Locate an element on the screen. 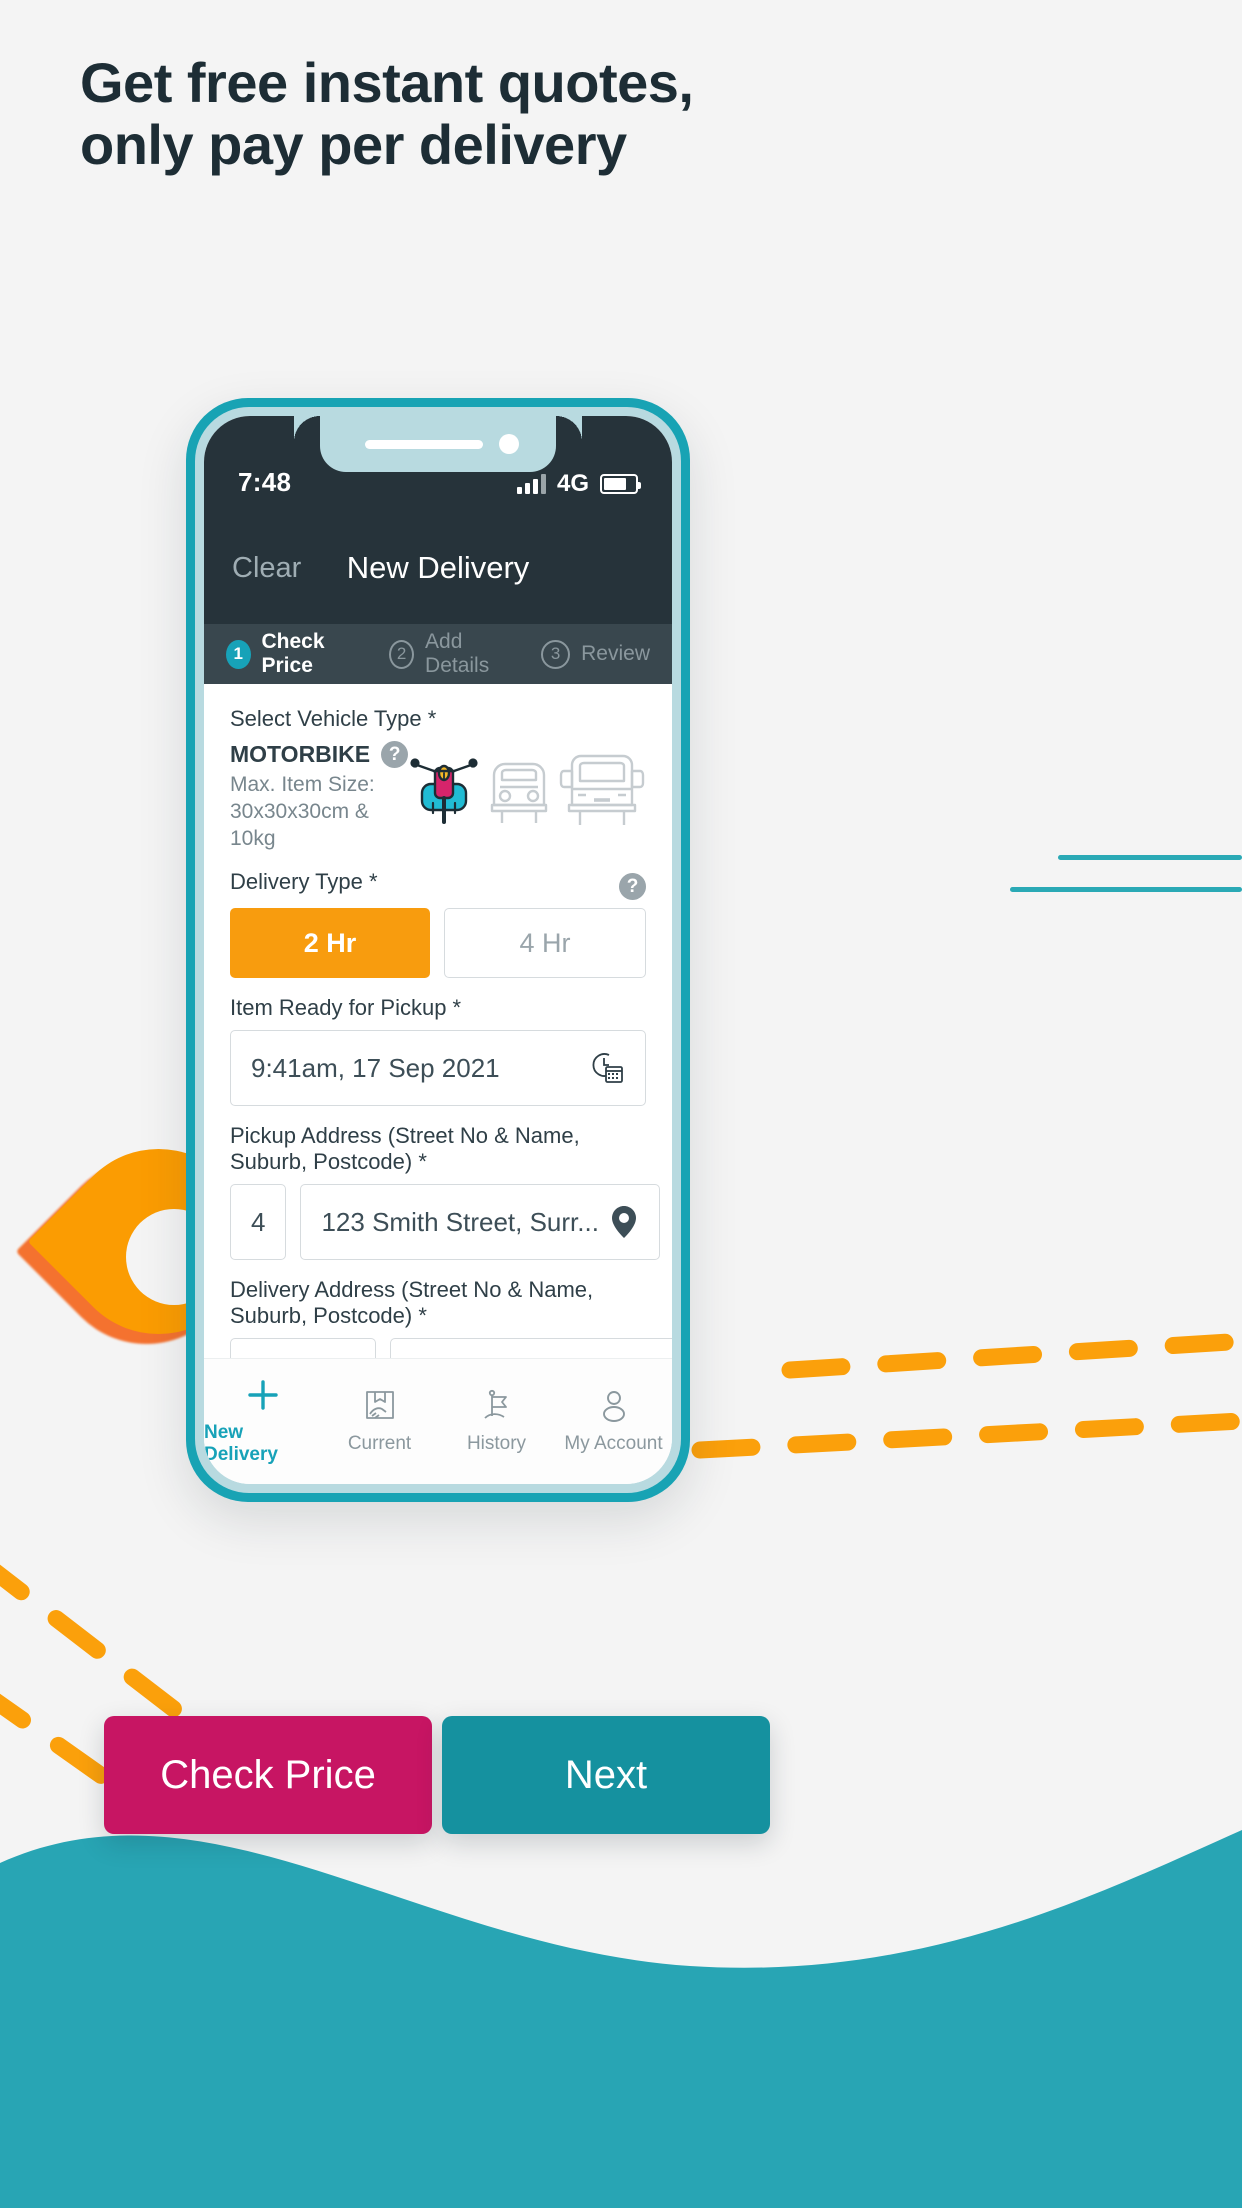 This screenshot has height=2208, width=1242. motorbike-icon is located at coordinates (444, 787).